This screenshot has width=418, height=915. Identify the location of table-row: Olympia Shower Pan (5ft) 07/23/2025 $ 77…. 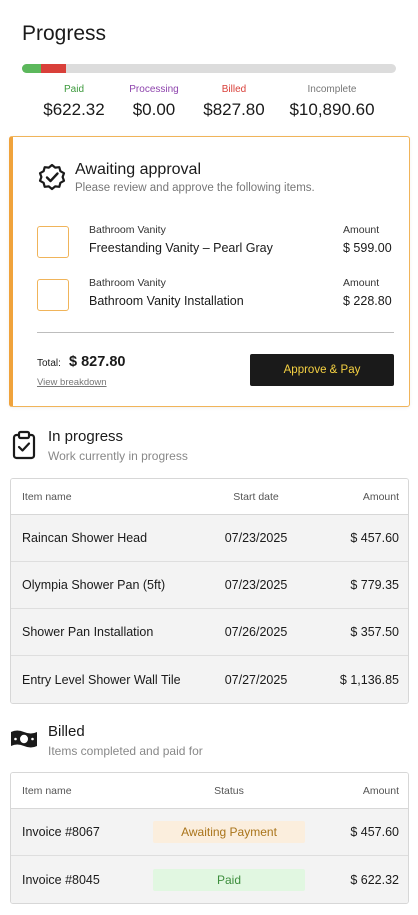
(209, 585).